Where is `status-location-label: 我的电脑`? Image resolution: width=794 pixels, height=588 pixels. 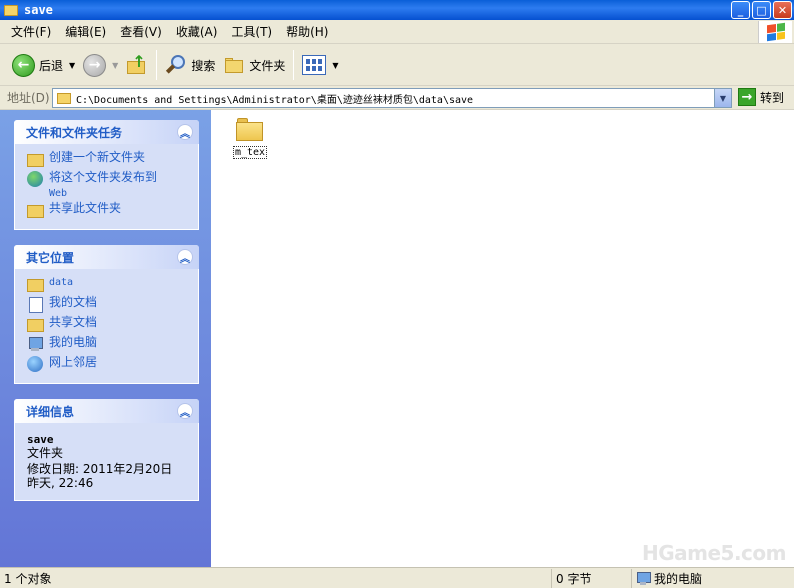
status-location-label: 我的电脑 is located at coordinates (678, 578).